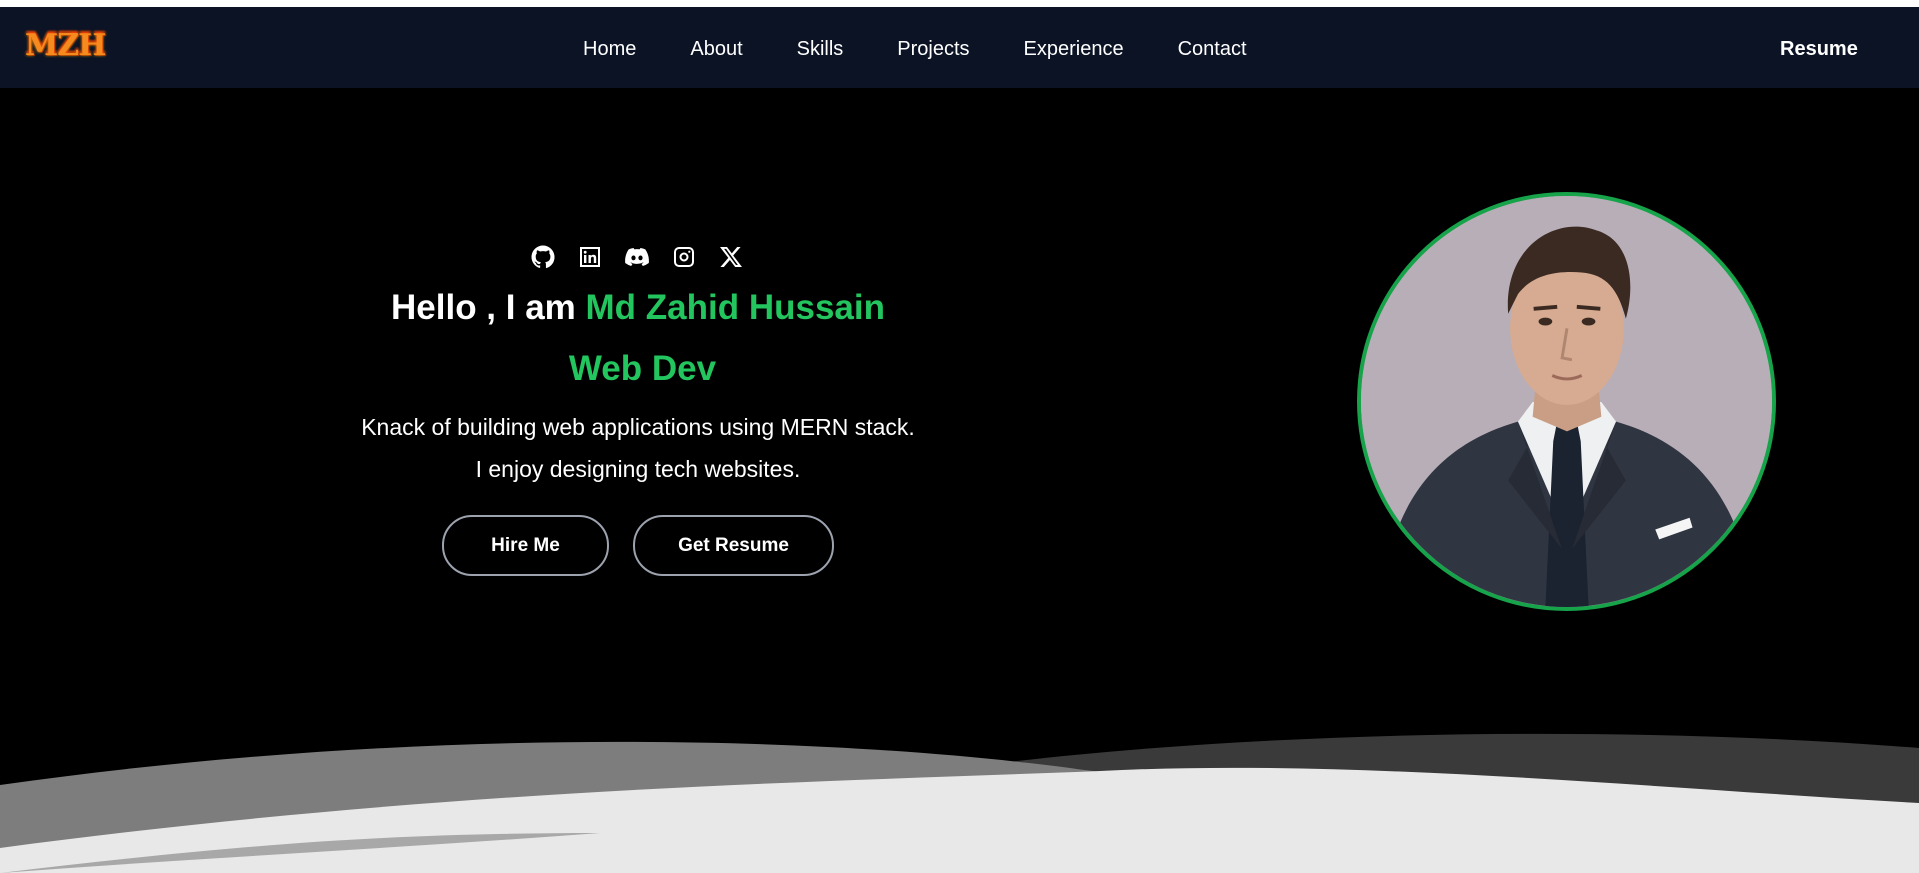 Image resolution: width=1919 pixels, height=873 pixels. I want to click on site-logo: MZH, so click(65, 46).